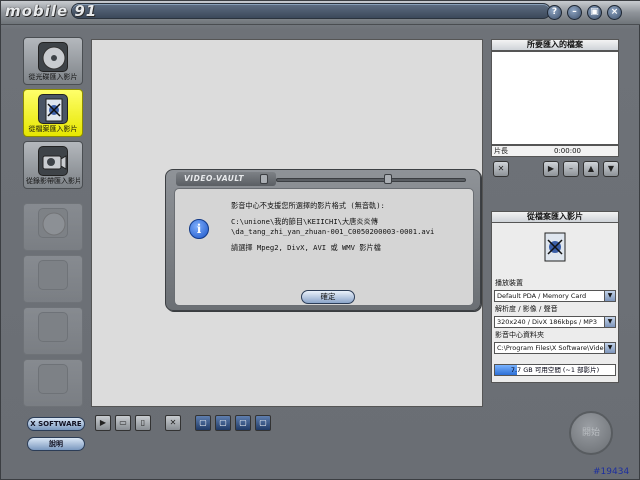 This screenshot has height=480, width=640. I want to click on sidebar-disabled-edit-button, so click(53, 331).